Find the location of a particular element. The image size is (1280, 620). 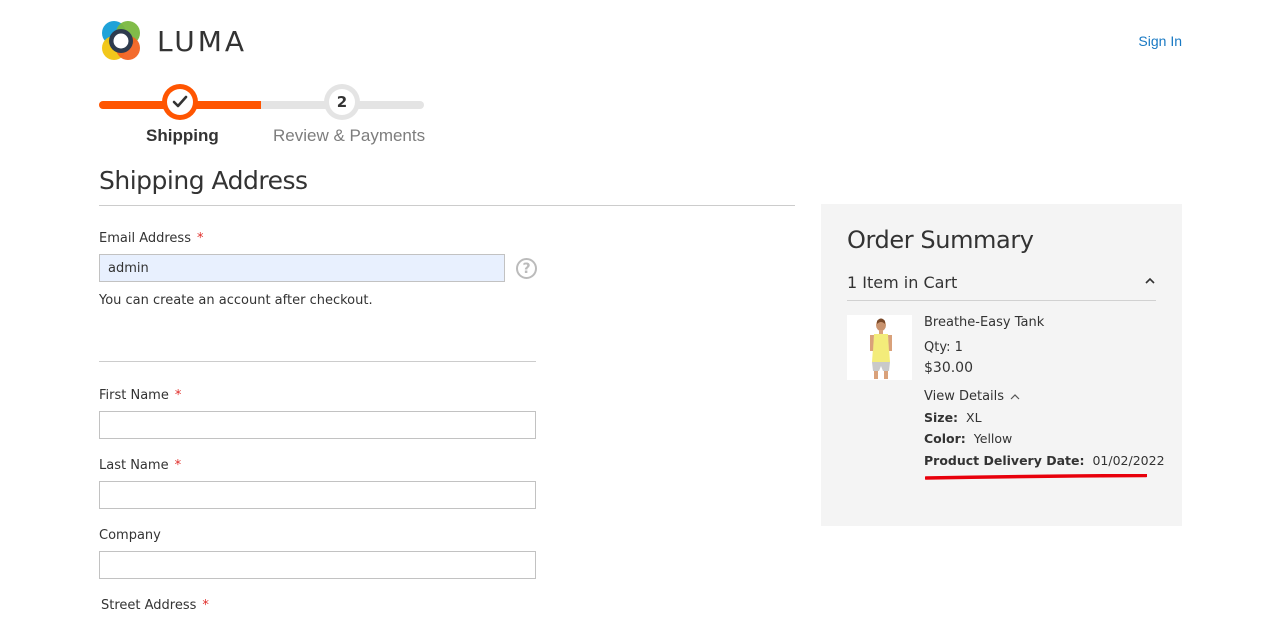

view-details-toggle: View Details is located at coordinates (972, 396).